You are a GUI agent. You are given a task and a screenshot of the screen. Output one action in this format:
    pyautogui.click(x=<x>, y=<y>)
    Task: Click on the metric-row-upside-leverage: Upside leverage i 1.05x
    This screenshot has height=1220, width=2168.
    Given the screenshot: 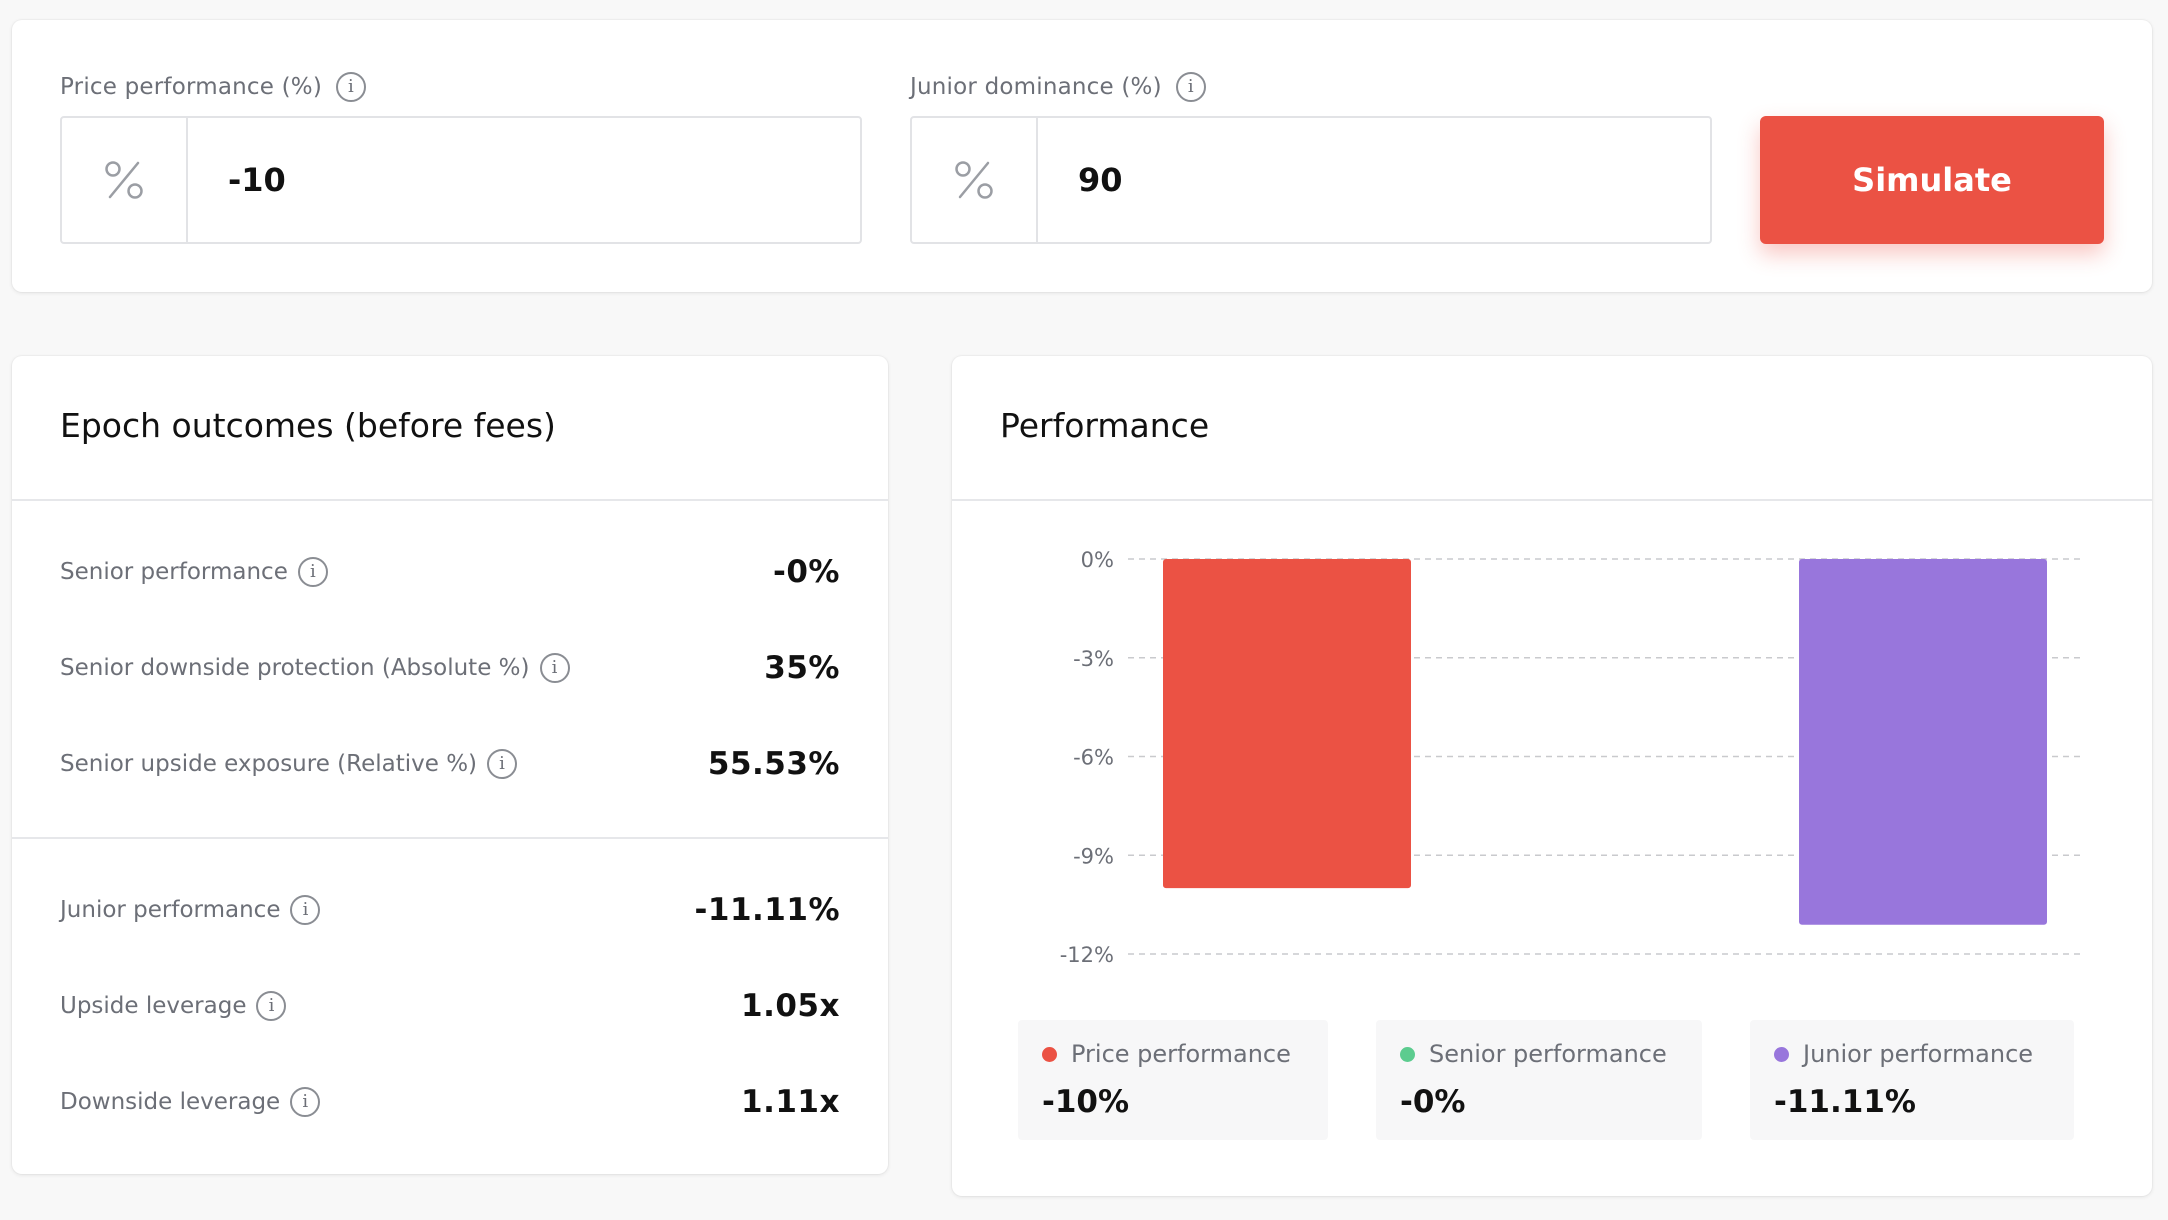 What is the action you would take?
    pyautogui.click(x=450, y=1006)
    